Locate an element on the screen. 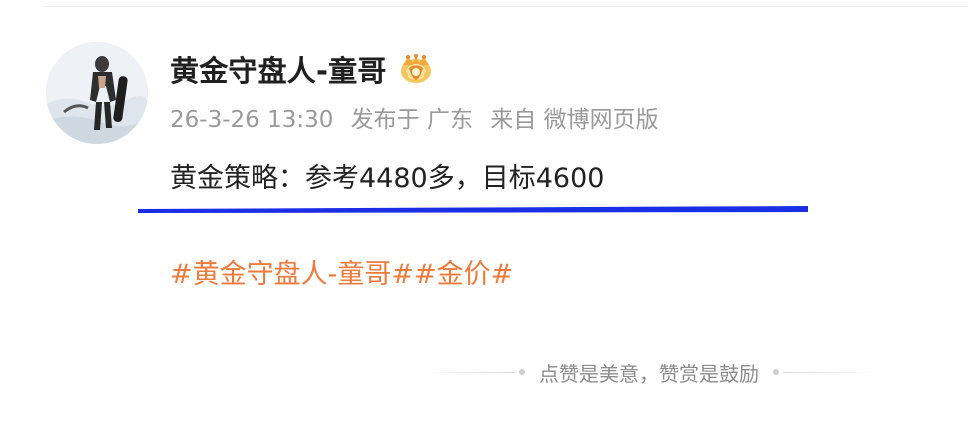  hashtag-link-gold-price: #金价# is located at coordinates (463, 274).